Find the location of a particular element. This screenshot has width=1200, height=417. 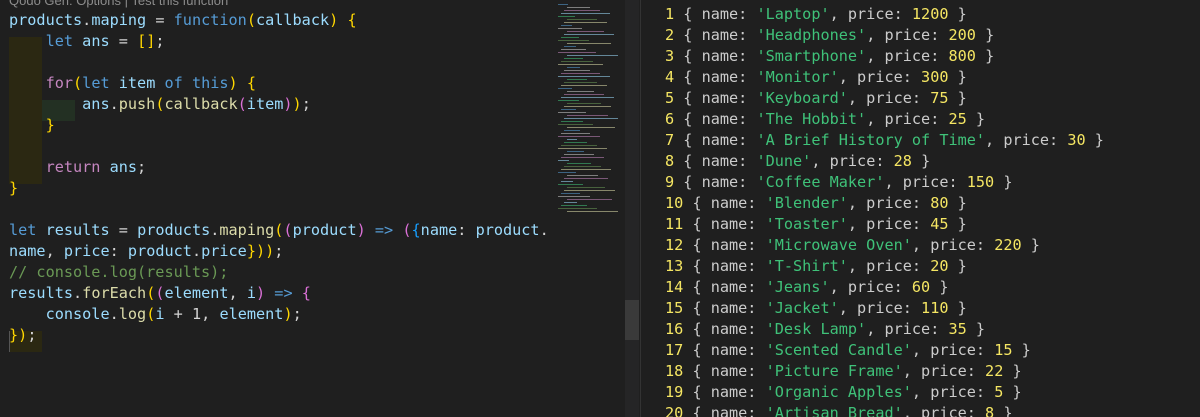

codelens-actions: Qodo Gen: Options | Test this function is located at coordinates (118, 4).